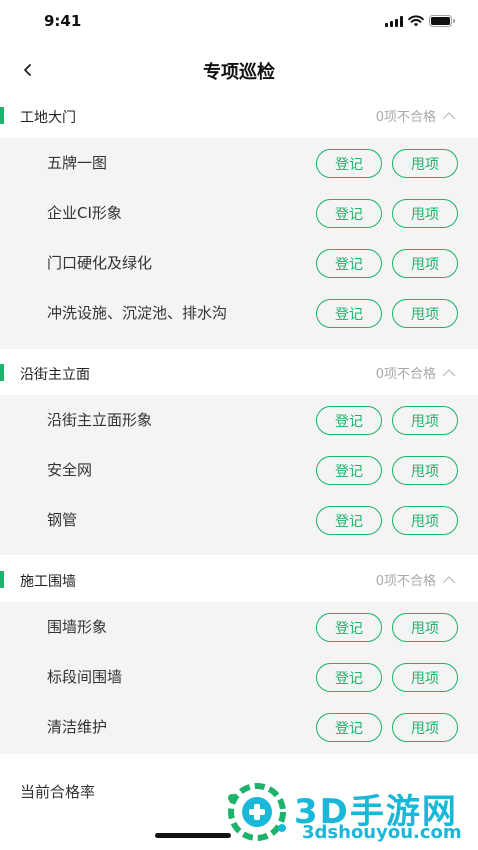 The image size is (478, 850). I want to click on signal-icon, so click(394, 21).